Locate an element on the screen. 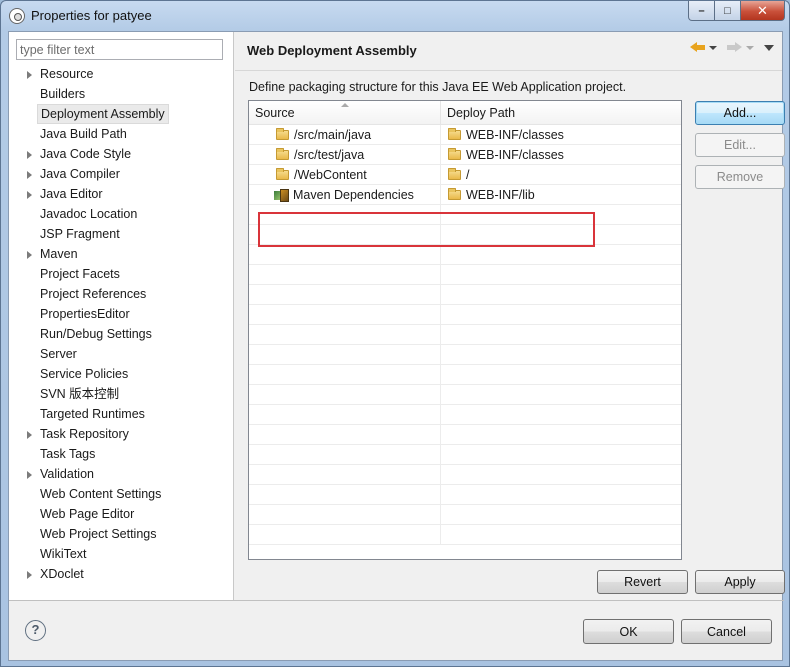 This screenshot has height=667, width=790. tree-item-label: Service Policies is located at coordinates (84, 374).